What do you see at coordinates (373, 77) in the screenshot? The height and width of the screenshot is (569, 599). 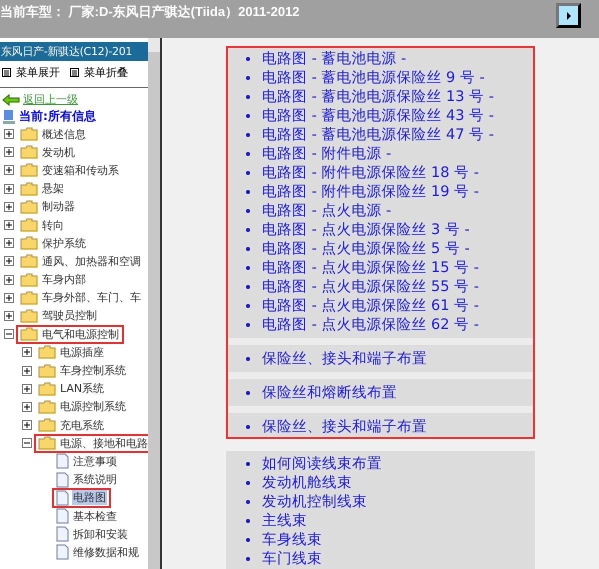 I see `diagram-link: 电路图 - 蓄电池电源保险丝 9 号 -` at bounding box center [373, 77].